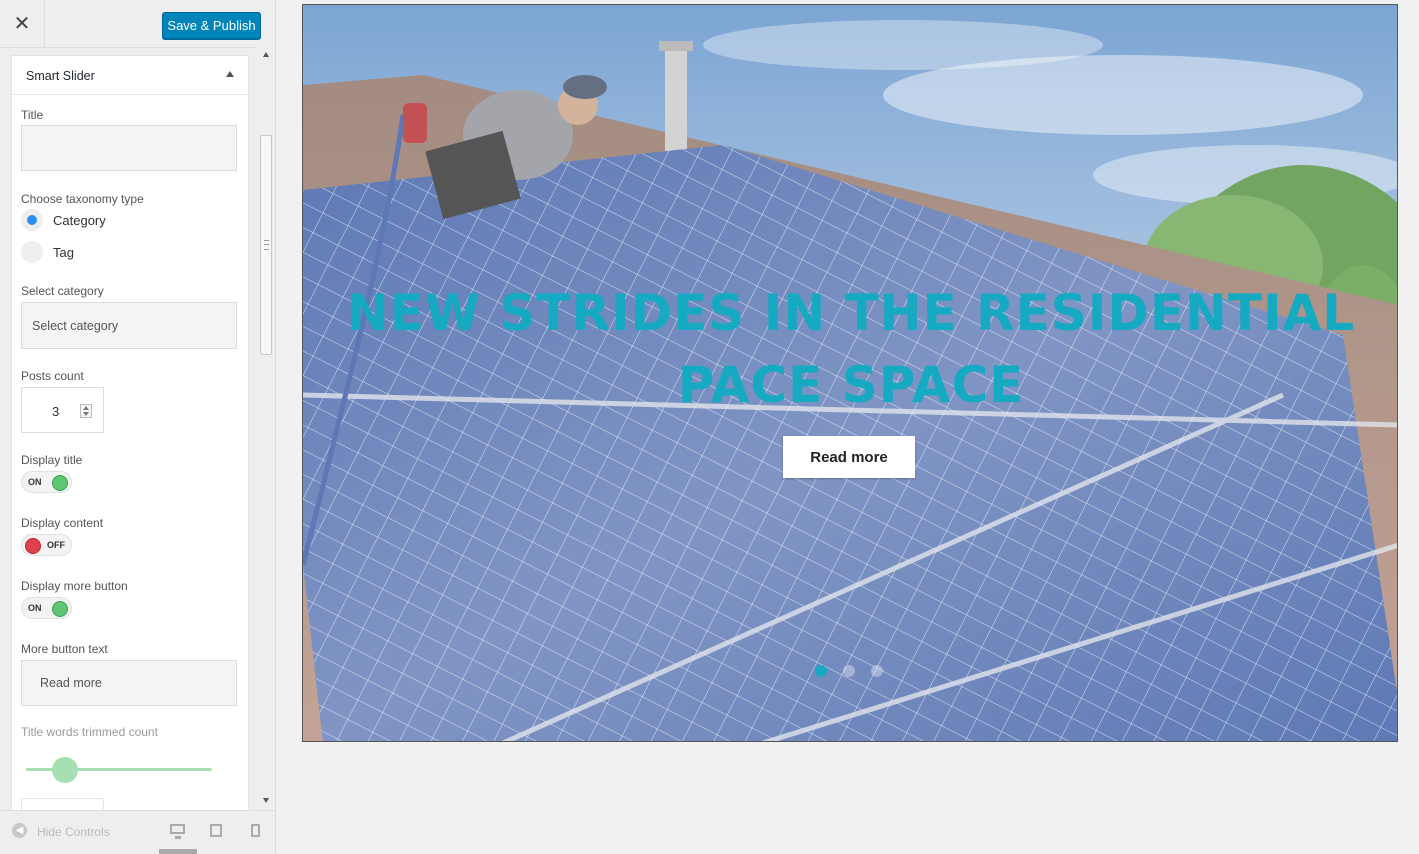 The image size is (1419, 854). Describe the element at coordinates (82, 199) in the screenshot. I see `taxonomy-label: Choose taxonomy type` at that location.